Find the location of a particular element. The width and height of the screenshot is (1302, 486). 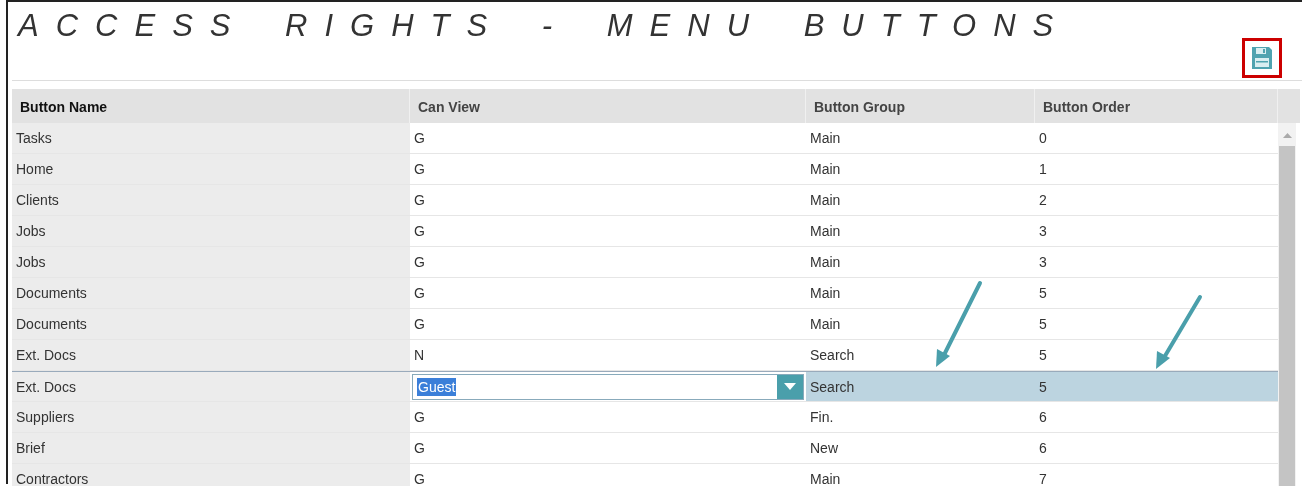

table-row: Ext. Docs Guest Search 5 is located at coordinates (645, 386).